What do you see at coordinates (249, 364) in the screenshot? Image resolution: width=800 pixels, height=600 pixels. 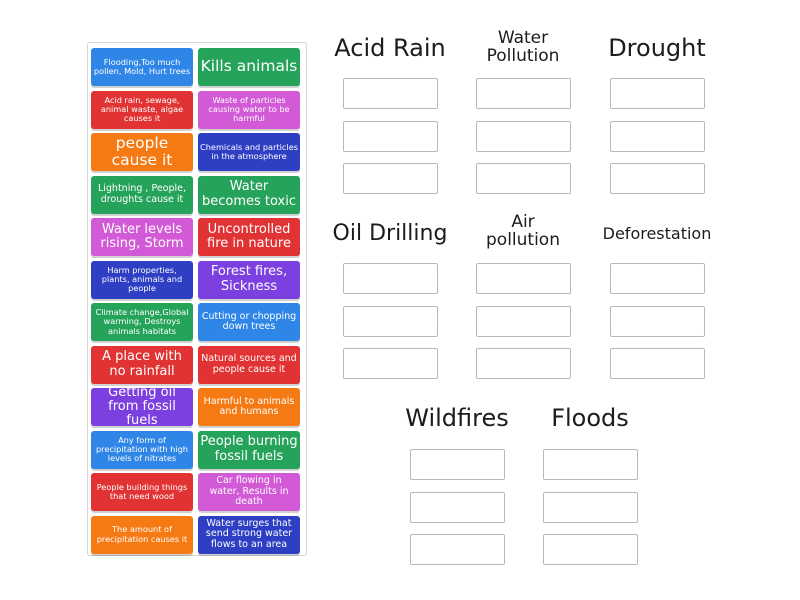 I see `draggable-card: Natural sources and people cause it` at bounding box center [249, 364].